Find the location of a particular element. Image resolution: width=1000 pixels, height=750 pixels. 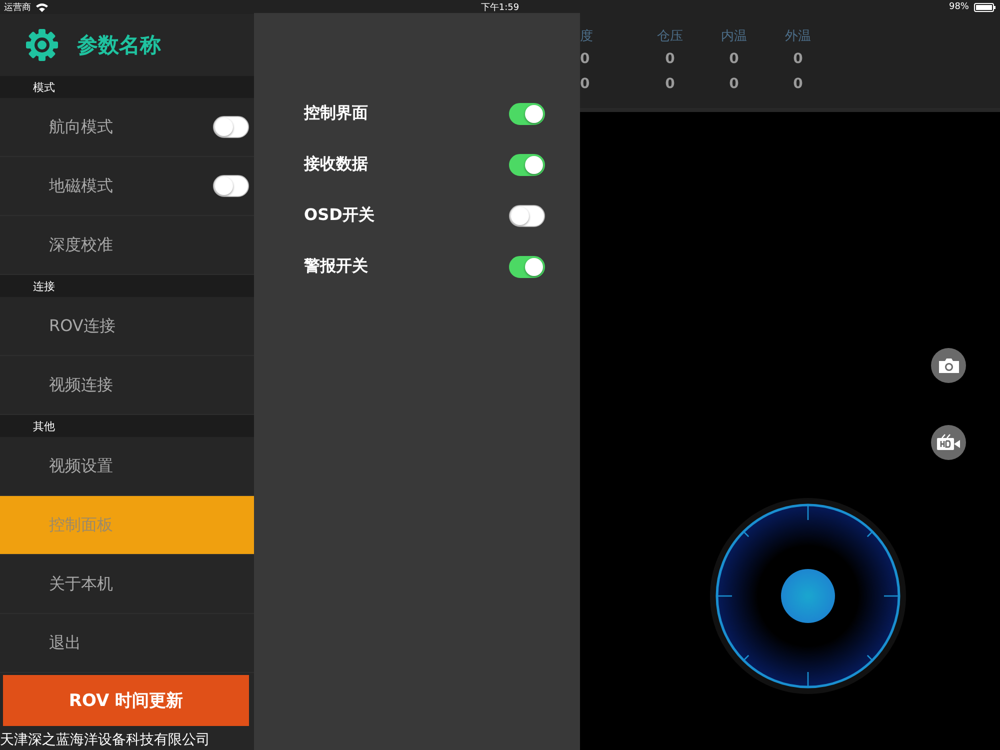

video-camera-icon is located at coordinates (948, 442).